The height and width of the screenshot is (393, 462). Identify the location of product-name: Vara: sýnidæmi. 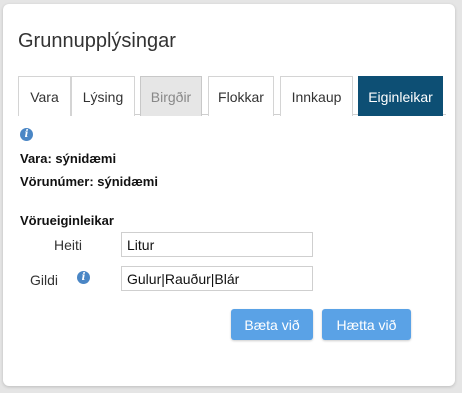
(68, 158).